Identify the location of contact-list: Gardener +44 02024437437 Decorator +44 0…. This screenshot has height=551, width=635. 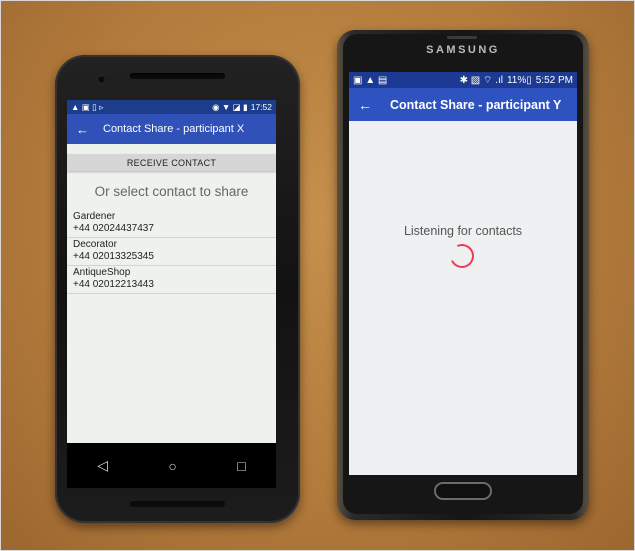
(171, 252).